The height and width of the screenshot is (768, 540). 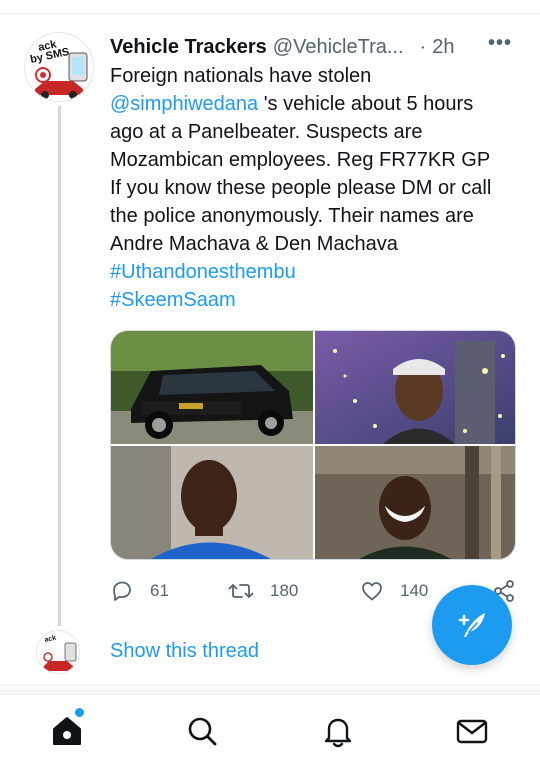 I want to click on mail-icon, so click(x=472, y=731).